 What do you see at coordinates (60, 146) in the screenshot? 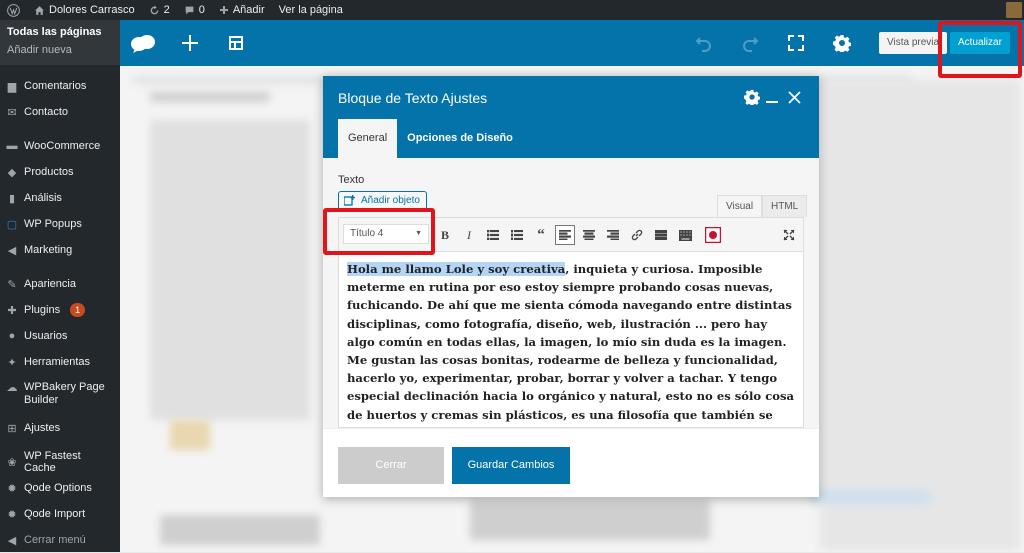
I see `sidebar-item-woocommerce: ▬ WooCommerce` at bounding box center [60, 146].